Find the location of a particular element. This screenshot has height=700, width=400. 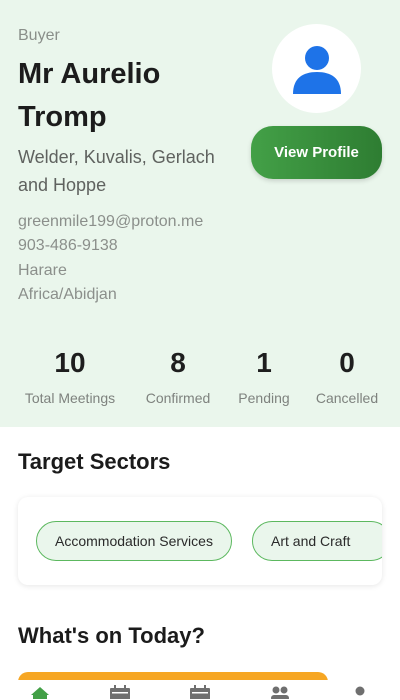

stat-cancelled: 0 Cancelled is located at coordinates (347, 376).